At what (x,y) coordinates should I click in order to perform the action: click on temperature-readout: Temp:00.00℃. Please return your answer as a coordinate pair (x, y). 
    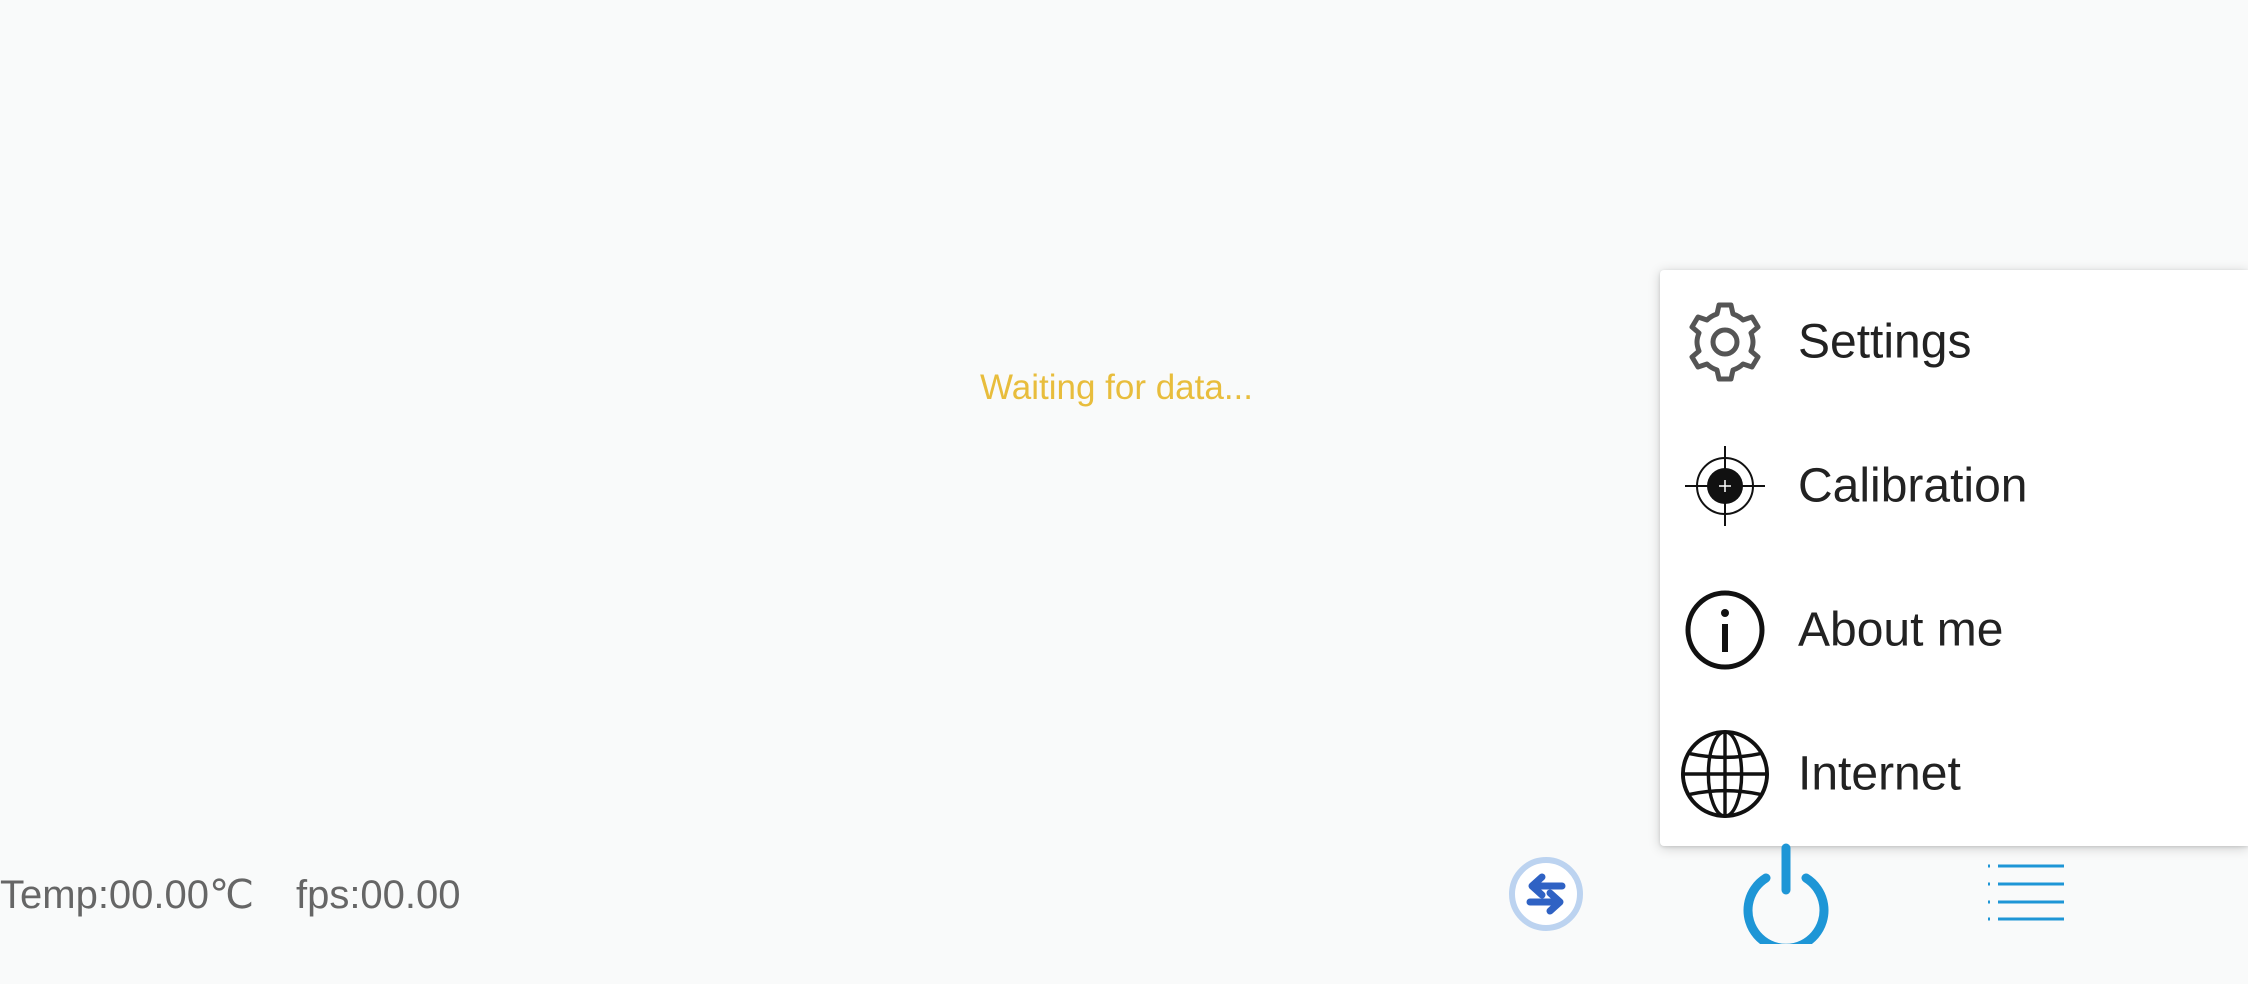
    Looking at the image, I should click on (127, 895).